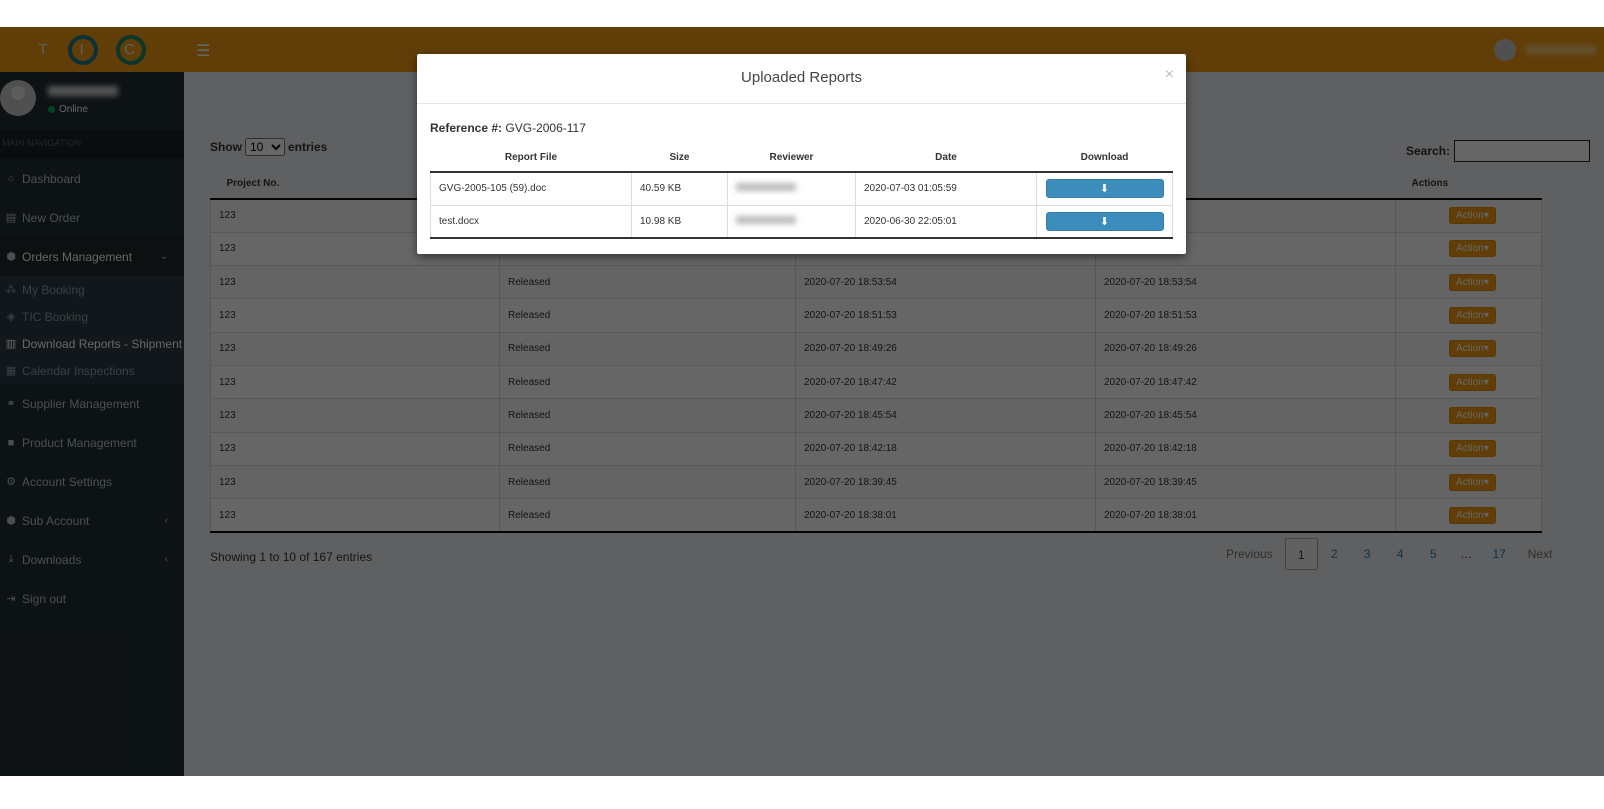 Image resolution: width=1604 pixels, height=809 pixels. I want to click on report-date: 2020-06-30 22:05:01, so click(946, 221).